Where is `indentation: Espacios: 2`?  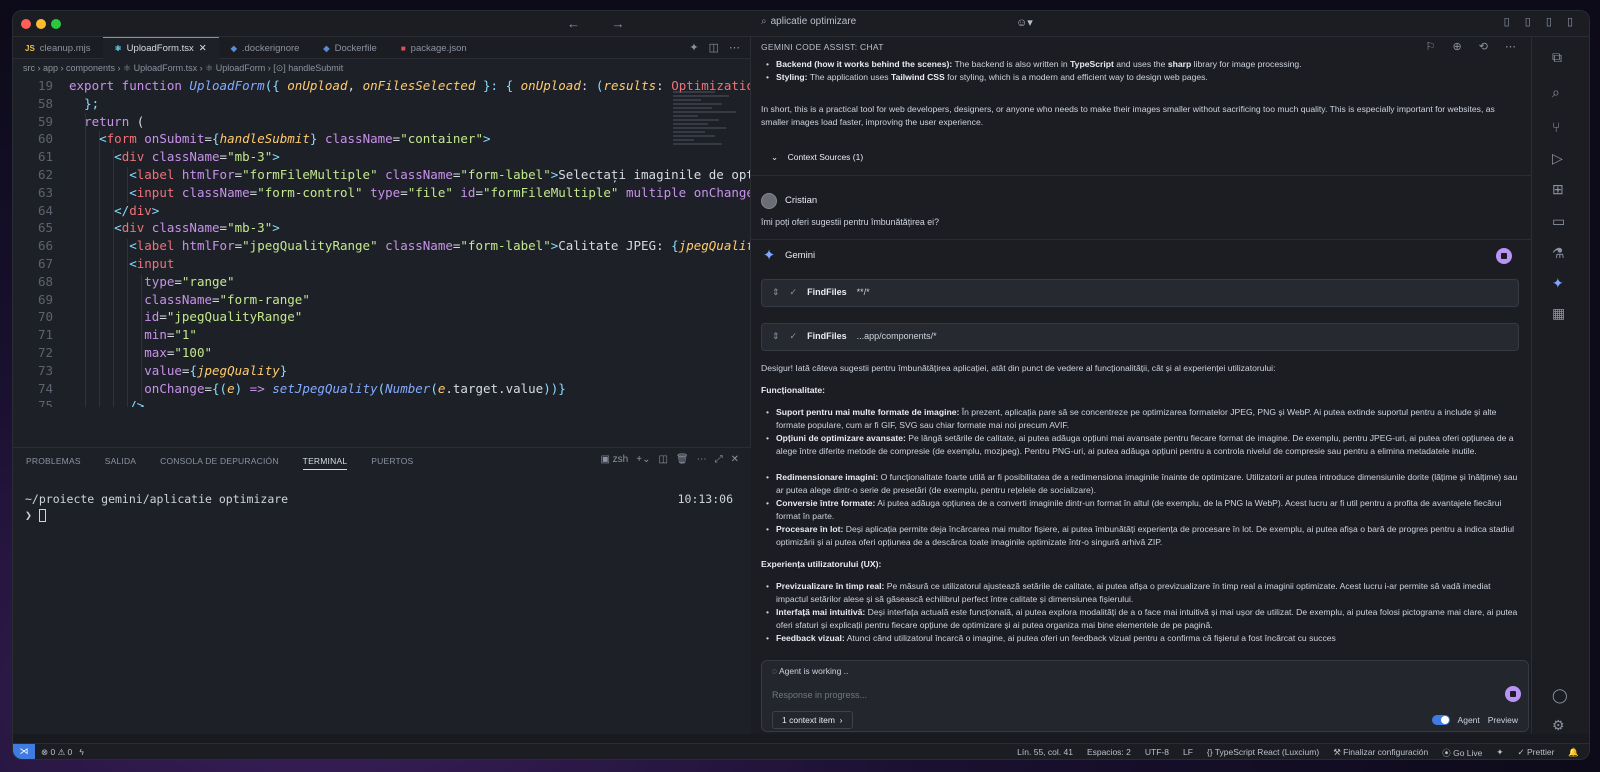
indentation: Espacios: 2 is located at coordinates (1109, 753).